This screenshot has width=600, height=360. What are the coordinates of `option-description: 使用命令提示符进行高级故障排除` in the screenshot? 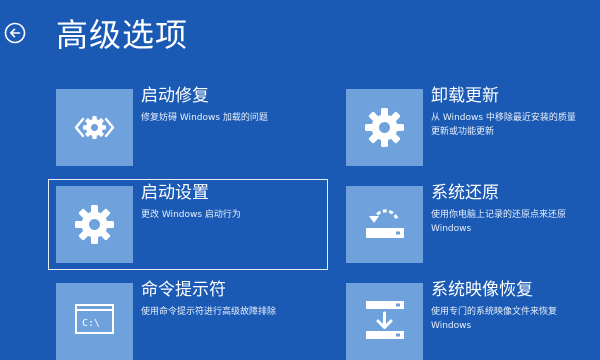 It's located at (209, 312).